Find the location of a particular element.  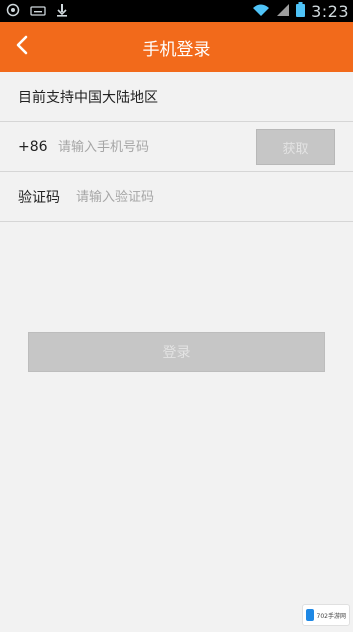

site-watermark: 702手游网 is located at coordinates (326, 615).